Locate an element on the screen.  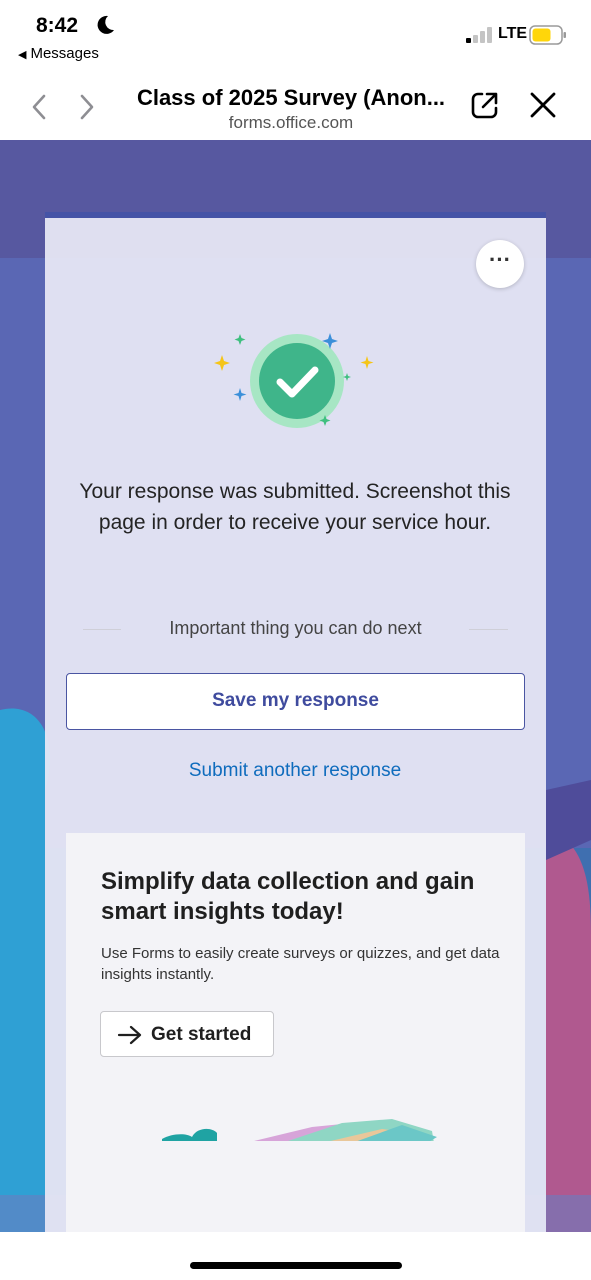
divider-line-right is located at coordinates (488, 629).